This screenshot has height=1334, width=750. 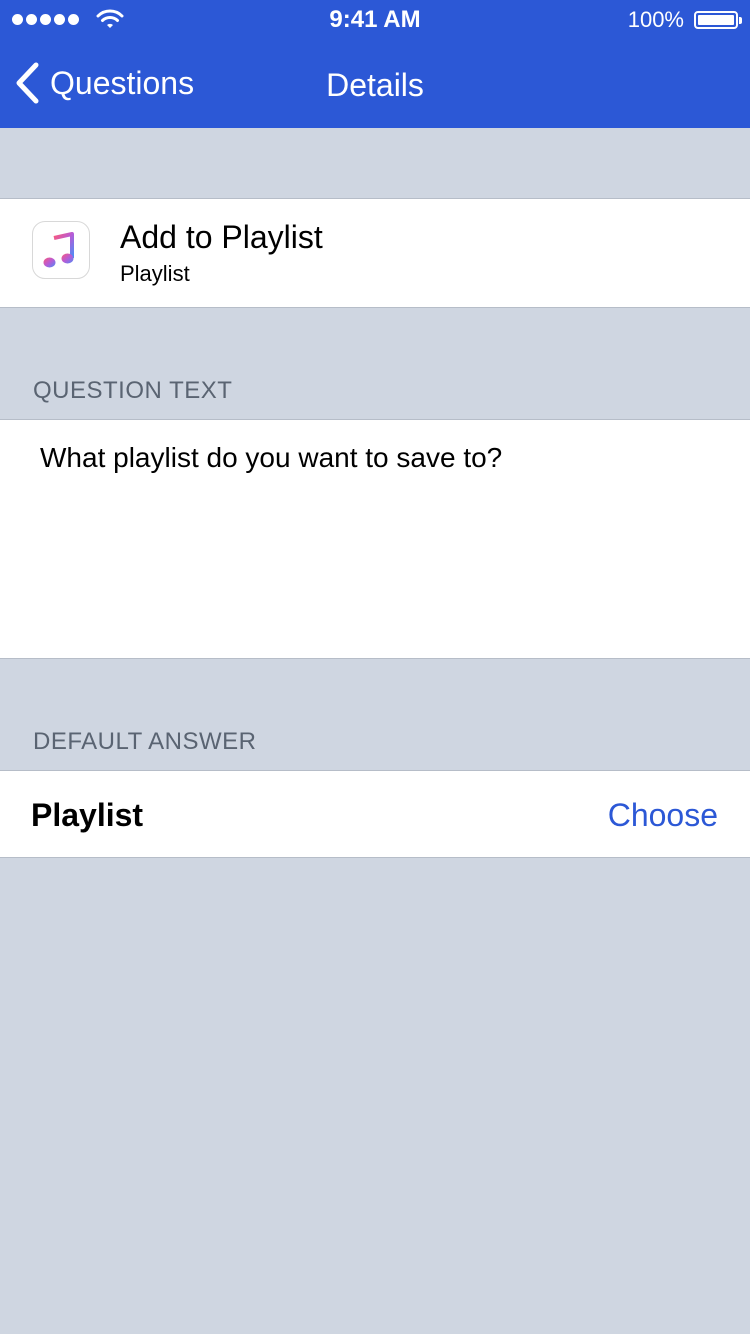 I want to click on page-title: Details, so click(x=375, y=85).